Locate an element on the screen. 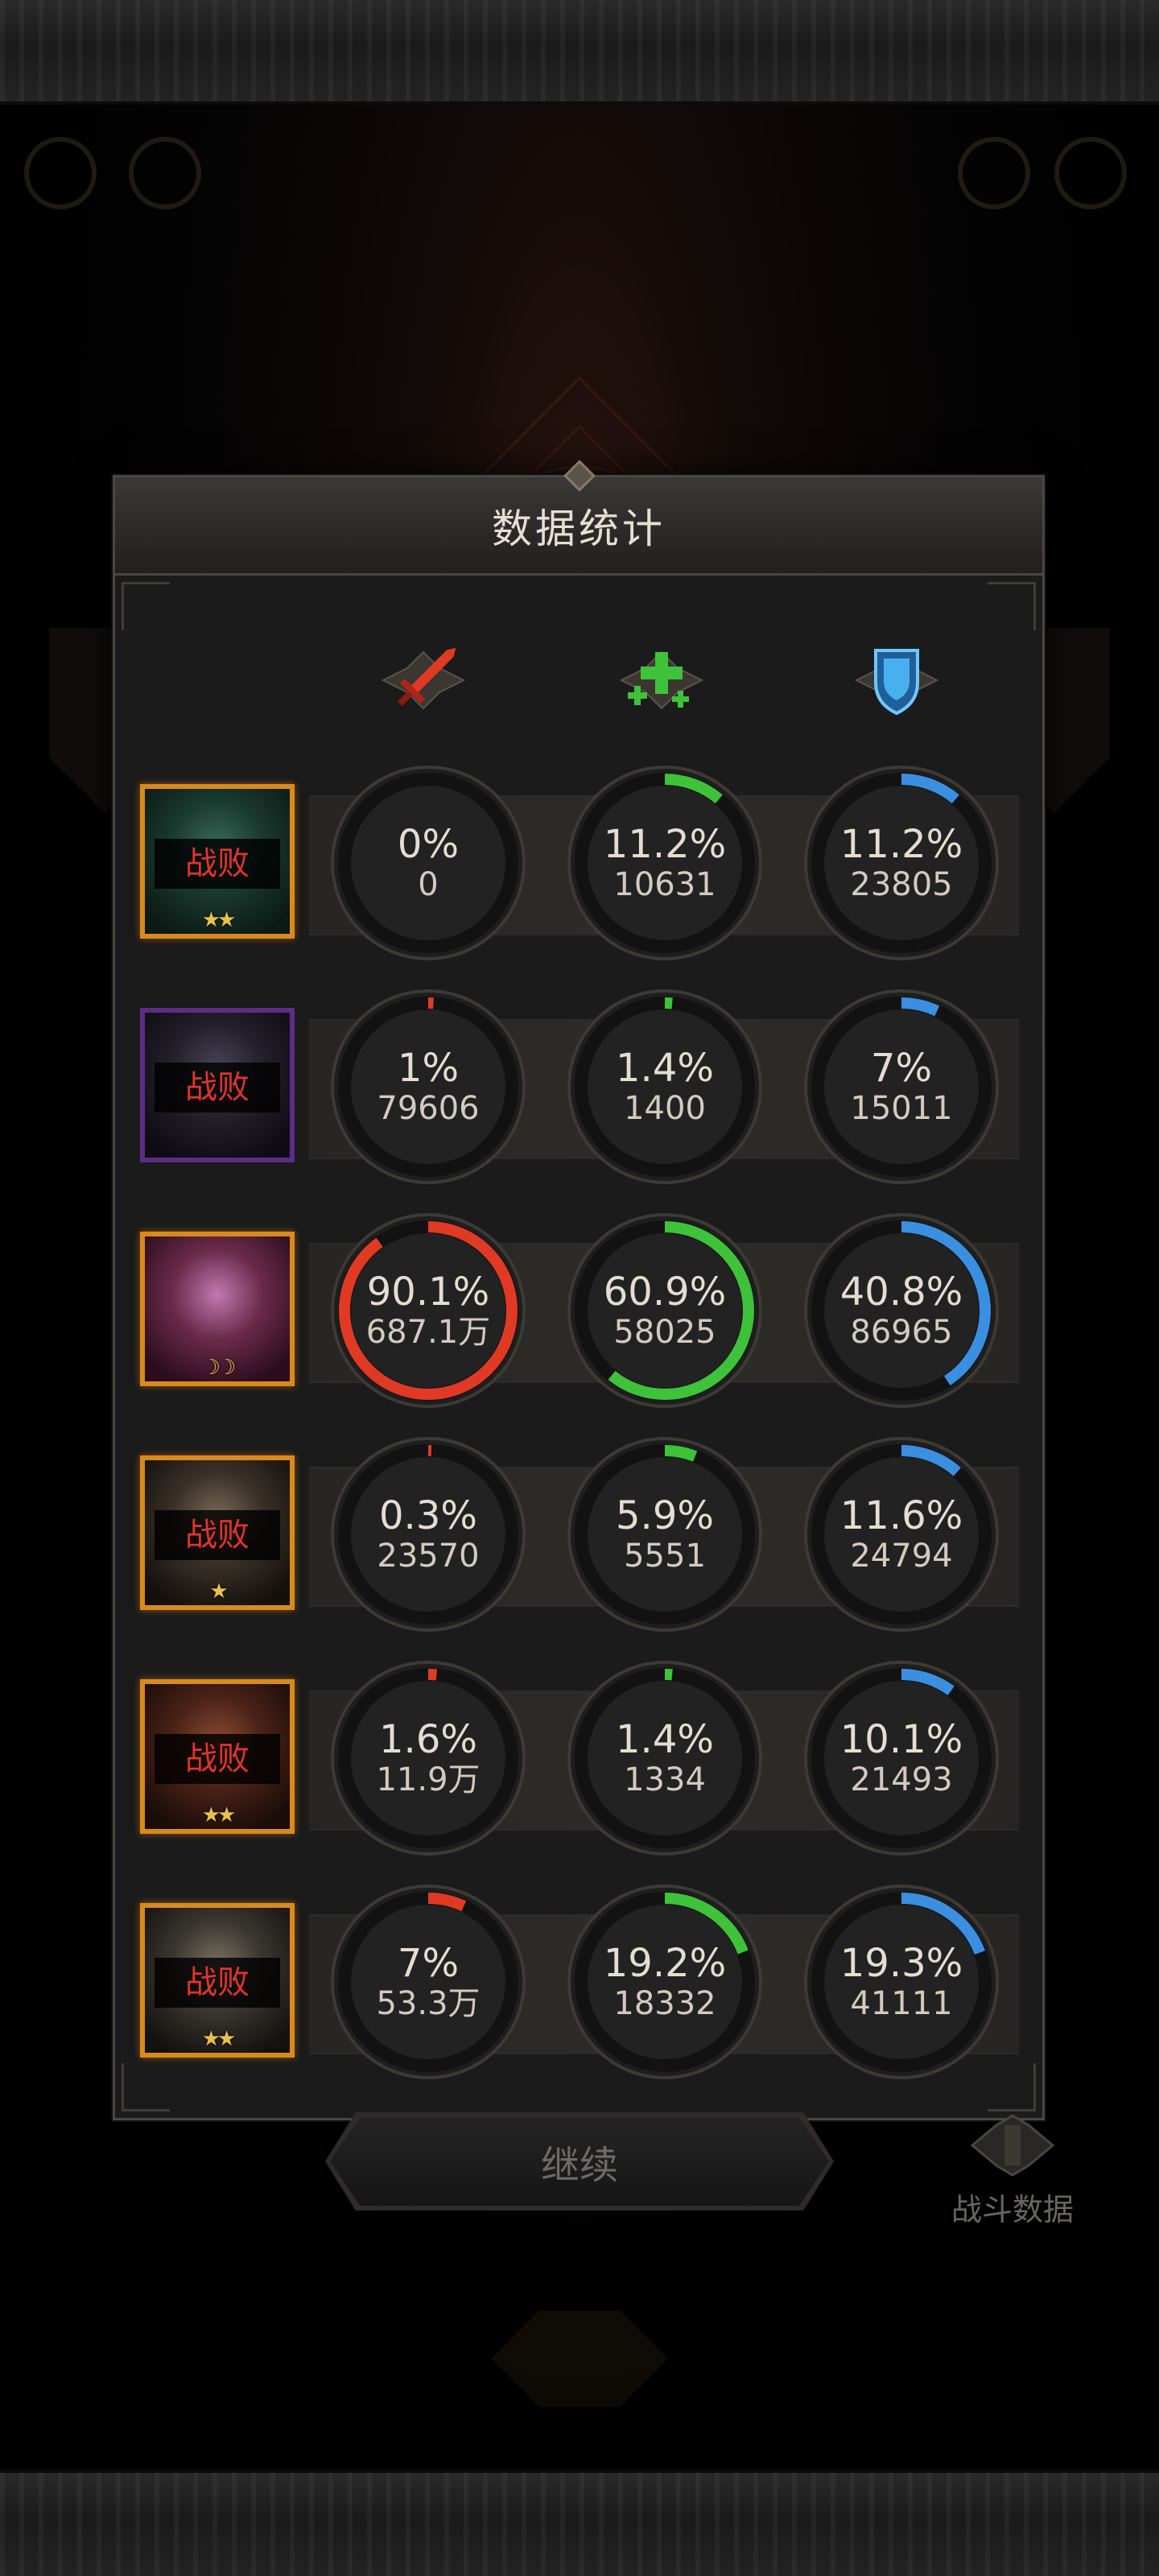  stats-row: 战败 ★ 0.3% 23570 5.9% 5551 11.6% 24794 is located at coordinates (580, 1536).